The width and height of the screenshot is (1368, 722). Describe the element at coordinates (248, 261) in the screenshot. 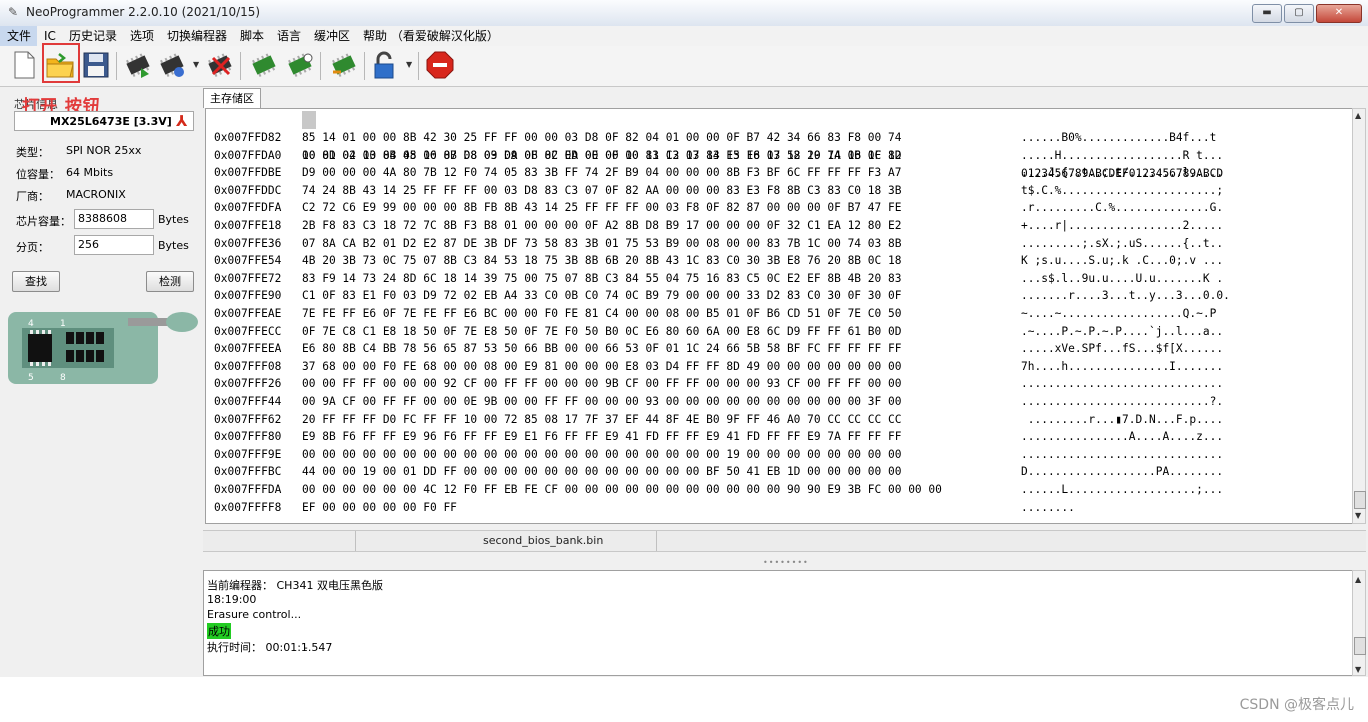

I see `hex-address: 0x007FFE54` at that location.